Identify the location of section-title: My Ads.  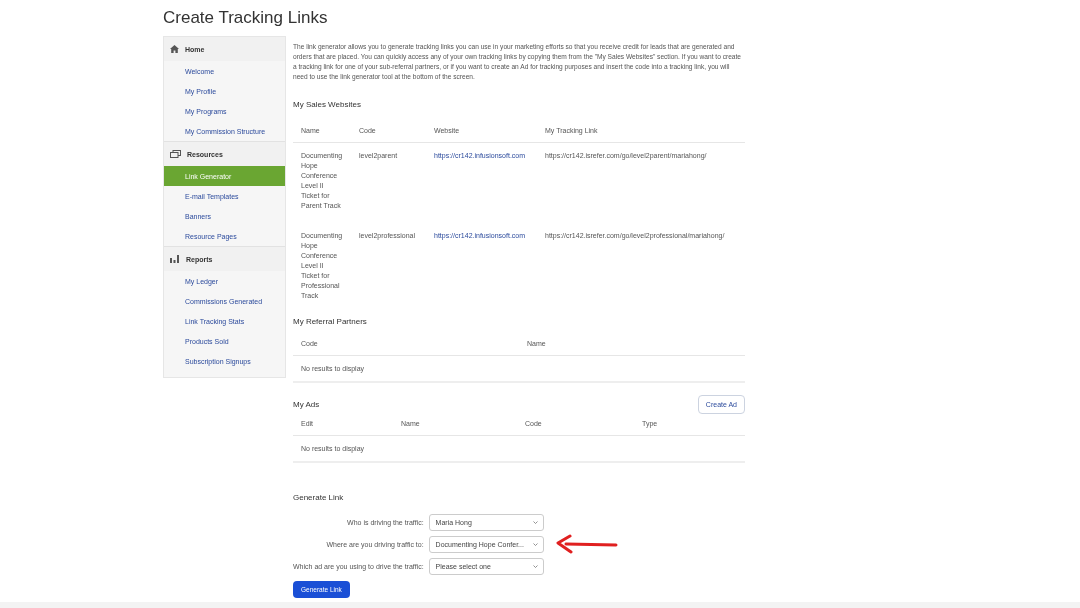
(306, 404).